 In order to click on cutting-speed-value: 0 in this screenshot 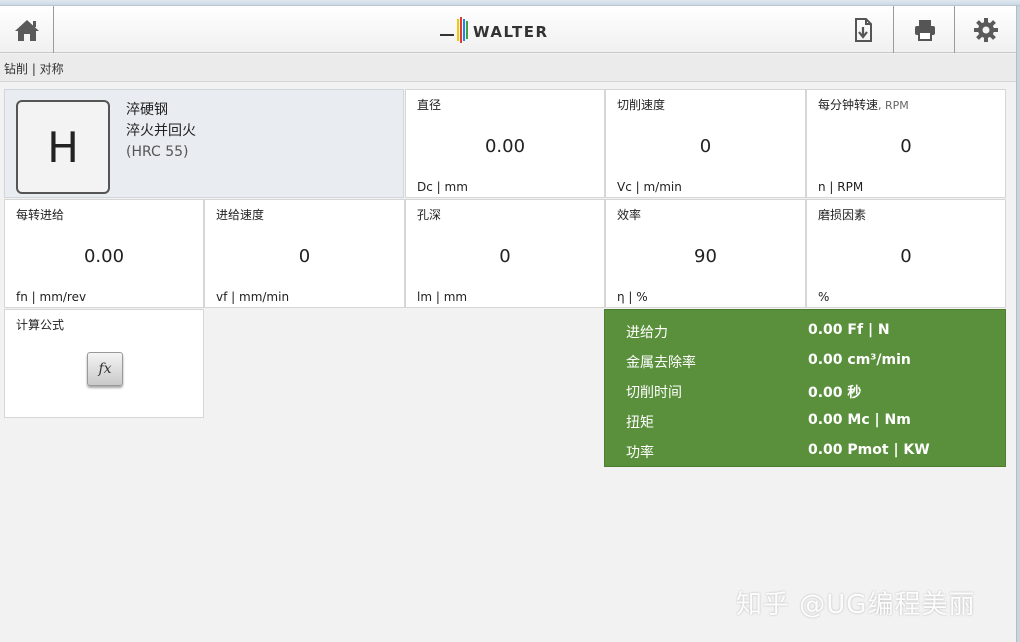, I will do `click(705, 146)`.